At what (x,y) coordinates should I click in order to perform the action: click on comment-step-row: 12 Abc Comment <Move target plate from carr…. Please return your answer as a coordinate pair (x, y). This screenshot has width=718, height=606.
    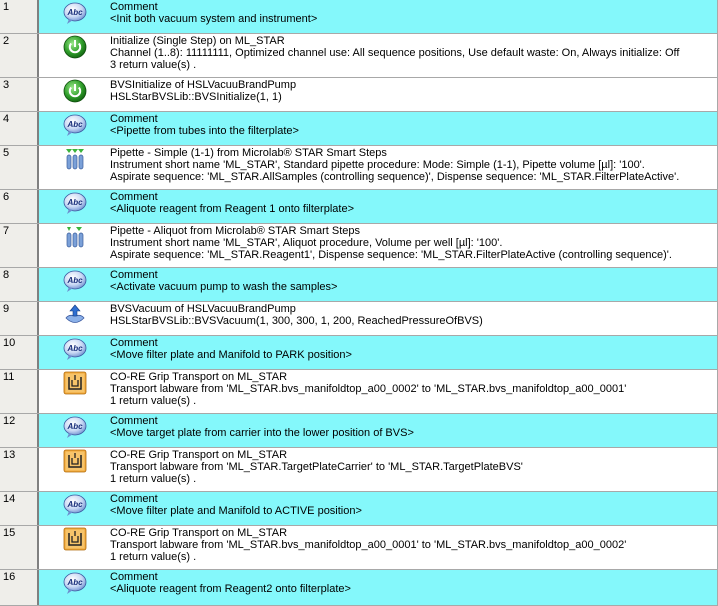
    Looking at the image, I should click on (359, 431).